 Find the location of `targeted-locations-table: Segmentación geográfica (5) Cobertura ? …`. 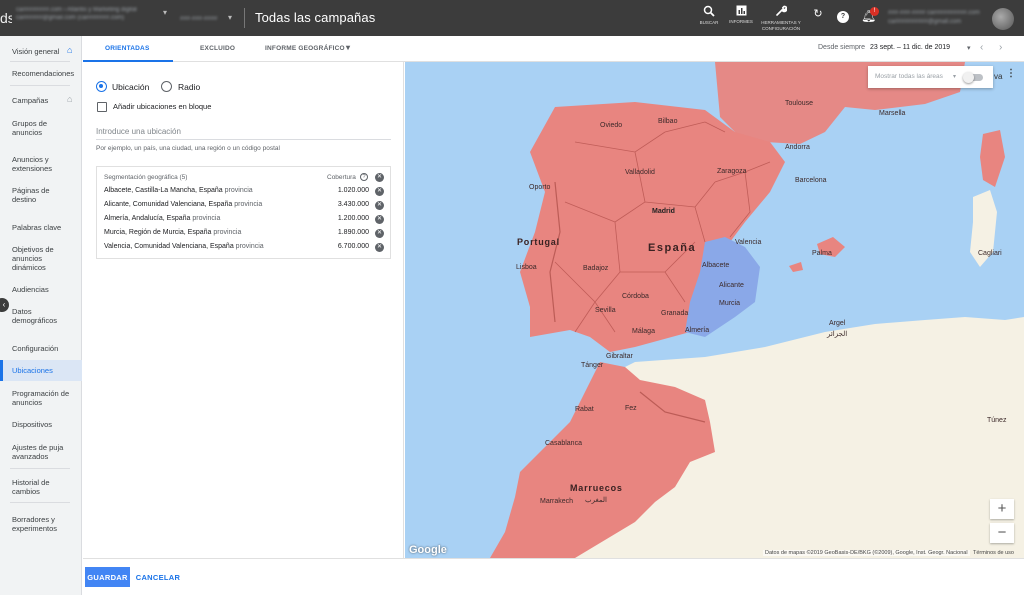

targeted-locations-table: Segmentación geográfica (5) Cobertura ? … is located at coordinates (243, 212).